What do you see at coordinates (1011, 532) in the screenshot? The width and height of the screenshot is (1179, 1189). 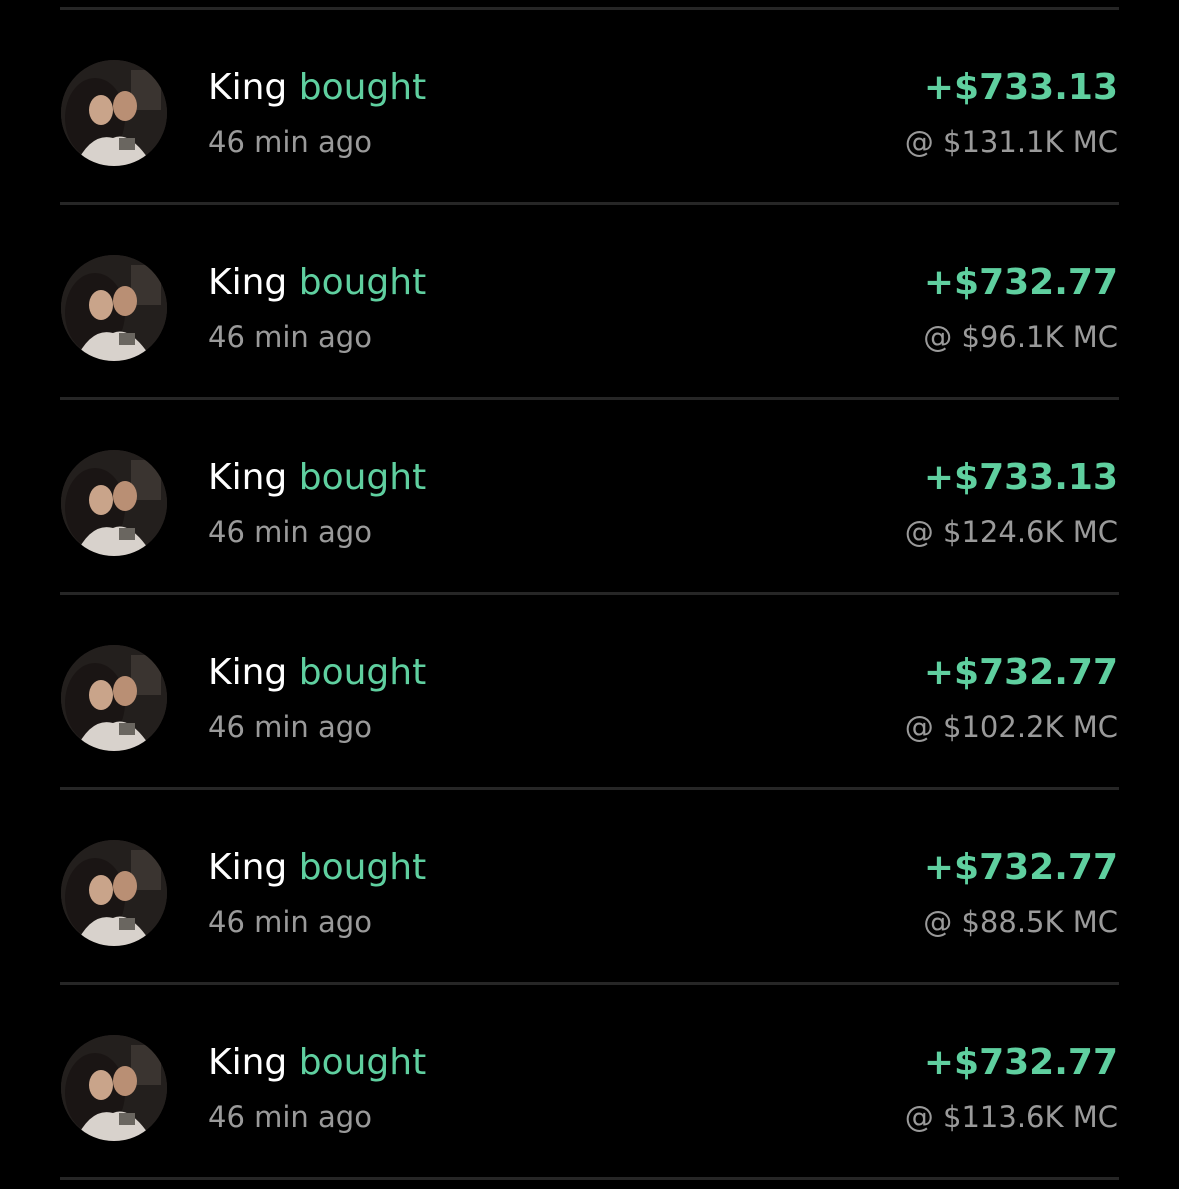 I see `market-cap: @ $124.6K MC` at bounding box center [1011, 532].